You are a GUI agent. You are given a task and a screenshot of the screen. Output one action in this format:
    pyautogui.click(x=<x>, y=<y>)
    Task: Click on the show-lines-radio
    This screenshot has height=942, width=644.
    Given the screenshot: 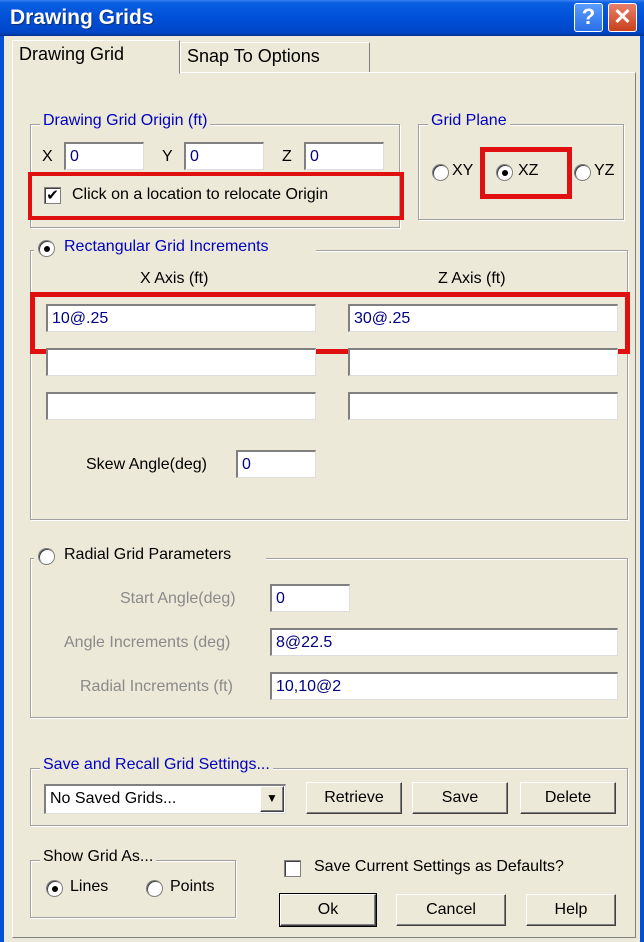 What is the action you would take?
    pyautogui.click(x=54, y=888)
    